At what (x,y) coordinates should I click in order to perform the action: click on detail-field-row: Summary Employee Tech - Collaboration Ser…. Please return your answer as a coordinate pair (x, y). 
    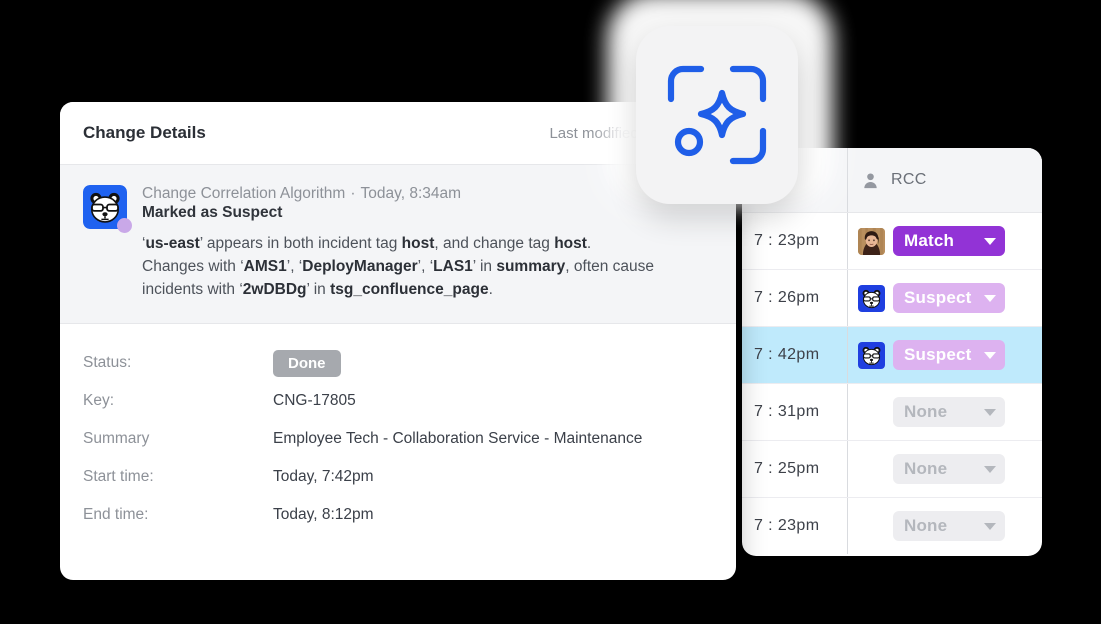
    Looking at the image, I should click on (398, 439).